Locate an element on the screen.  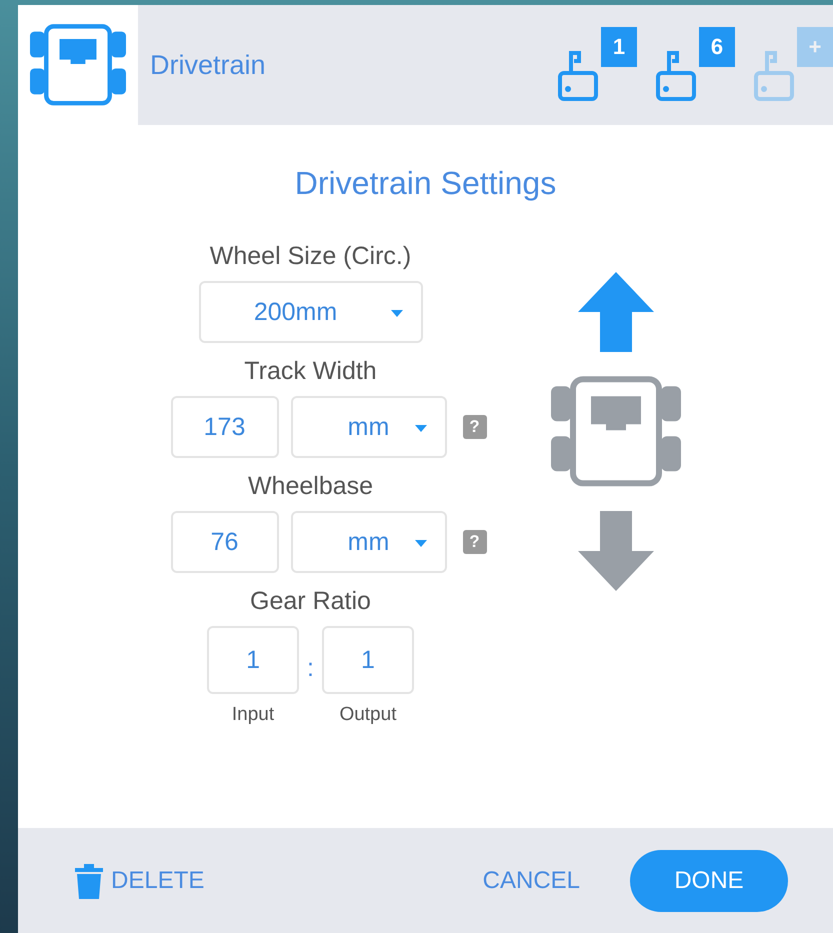
port-badge: 6 is located at coordinates (717, 47).